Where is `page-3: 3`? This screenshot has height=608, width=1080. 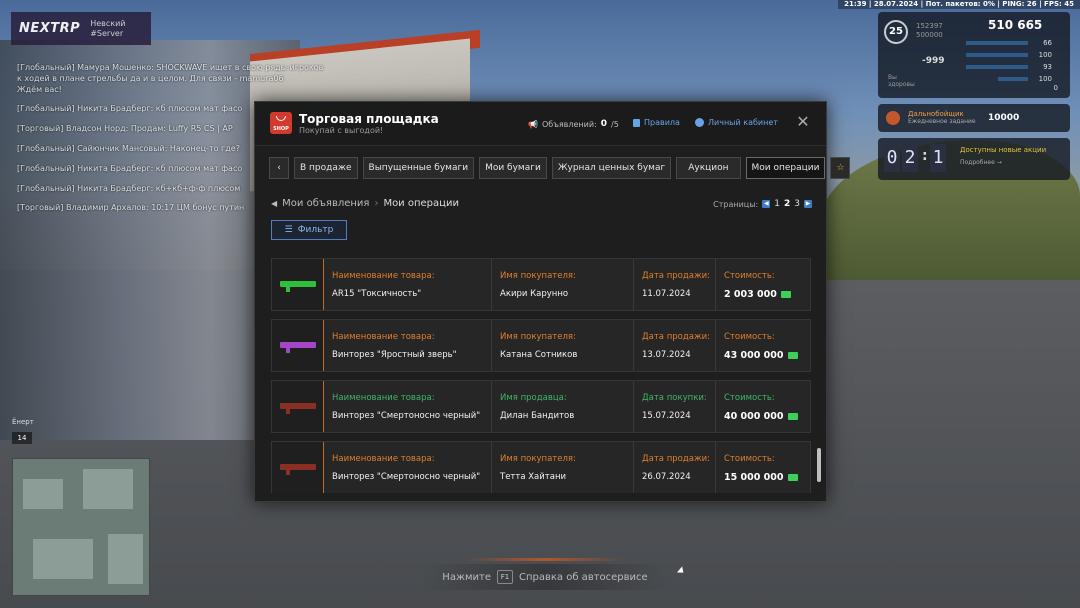 page-3: 3 is located at coordinates (797, 204).